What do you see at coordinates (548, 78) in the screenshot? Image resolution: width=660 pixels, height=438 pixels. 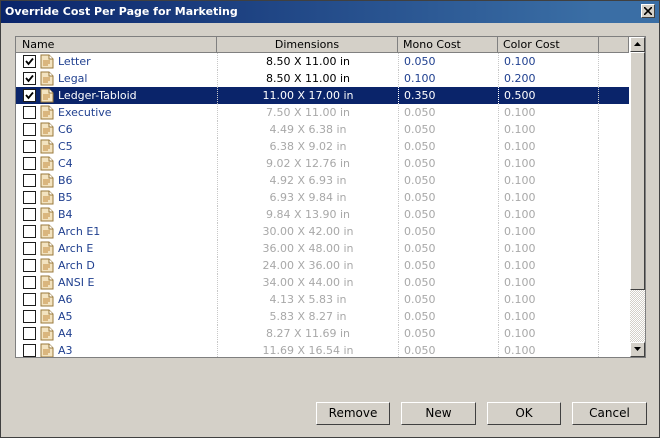 I see `color-cost-cell: 0.200` at bounding box center [548, 78].